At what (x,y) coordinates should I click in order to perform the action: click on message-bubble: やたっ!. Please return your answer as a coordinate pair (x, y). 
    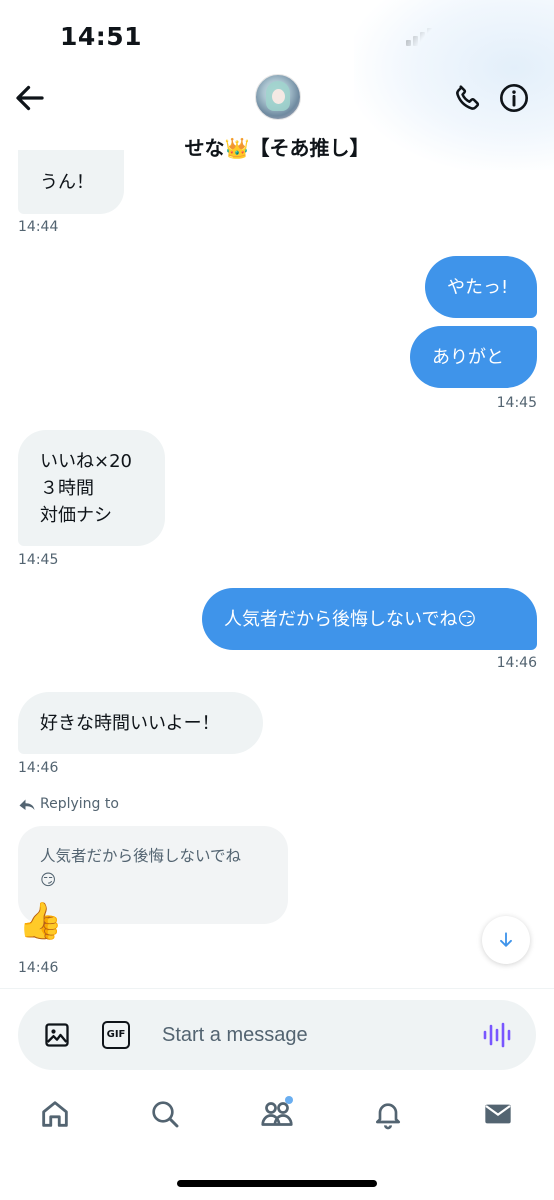
    Looking at the image, I should click on (481, 287).